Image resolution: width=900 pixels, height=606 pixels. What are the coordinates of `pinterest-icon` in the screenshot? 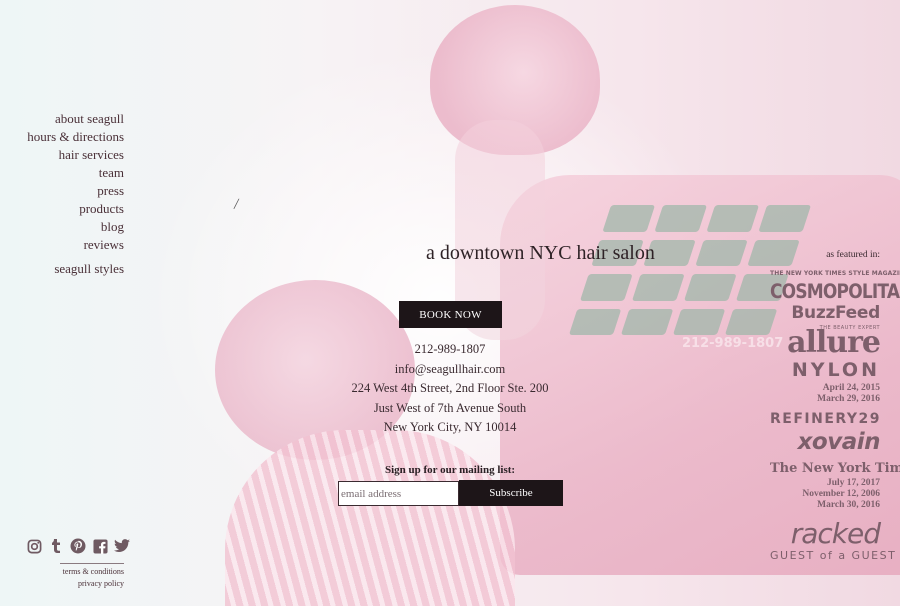 It's located at (78, 546).